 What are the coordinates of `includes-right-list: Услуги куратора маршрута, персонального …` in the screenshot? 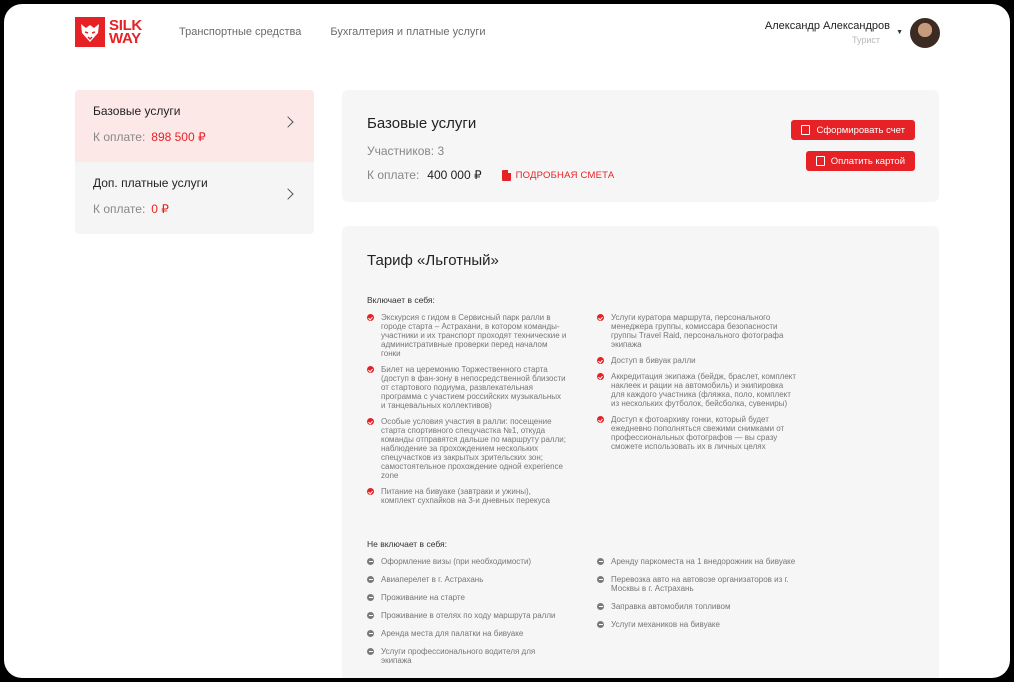 It's located at (697, 385).